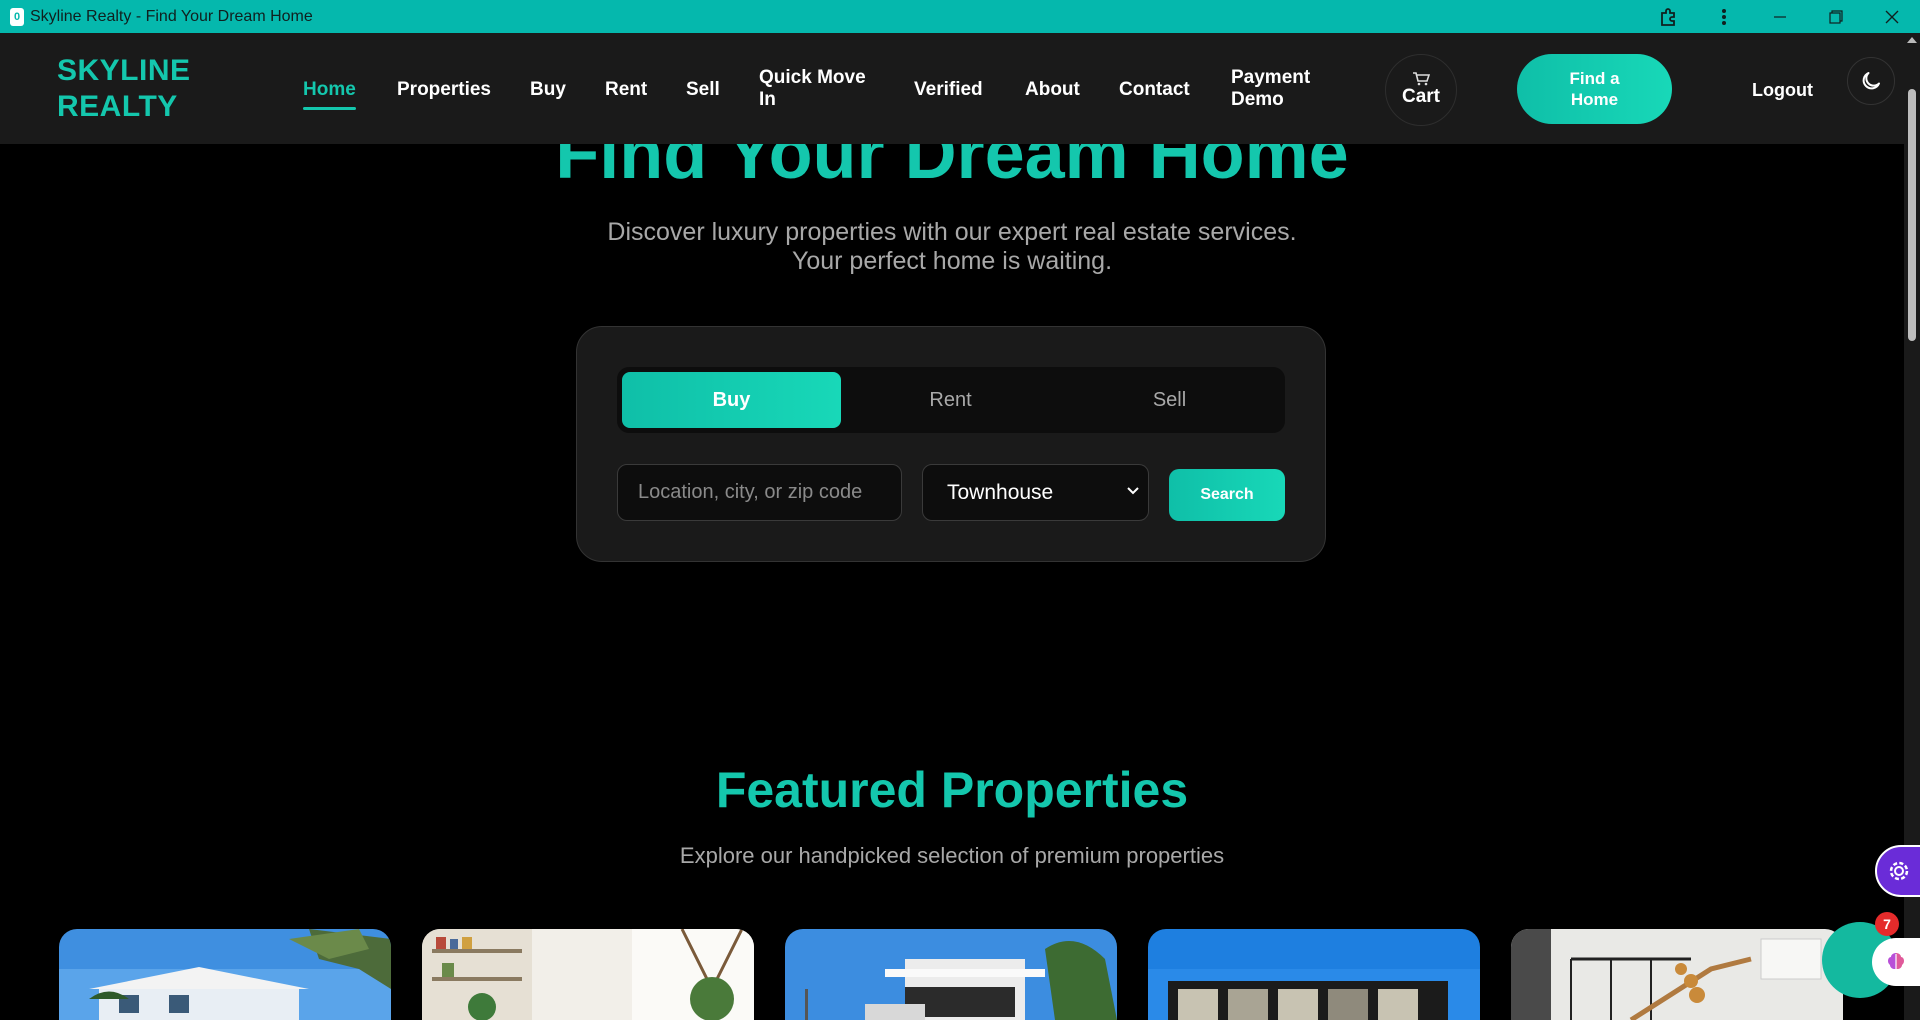  I want to click on nav-properties: Properties, so click(444, 90).